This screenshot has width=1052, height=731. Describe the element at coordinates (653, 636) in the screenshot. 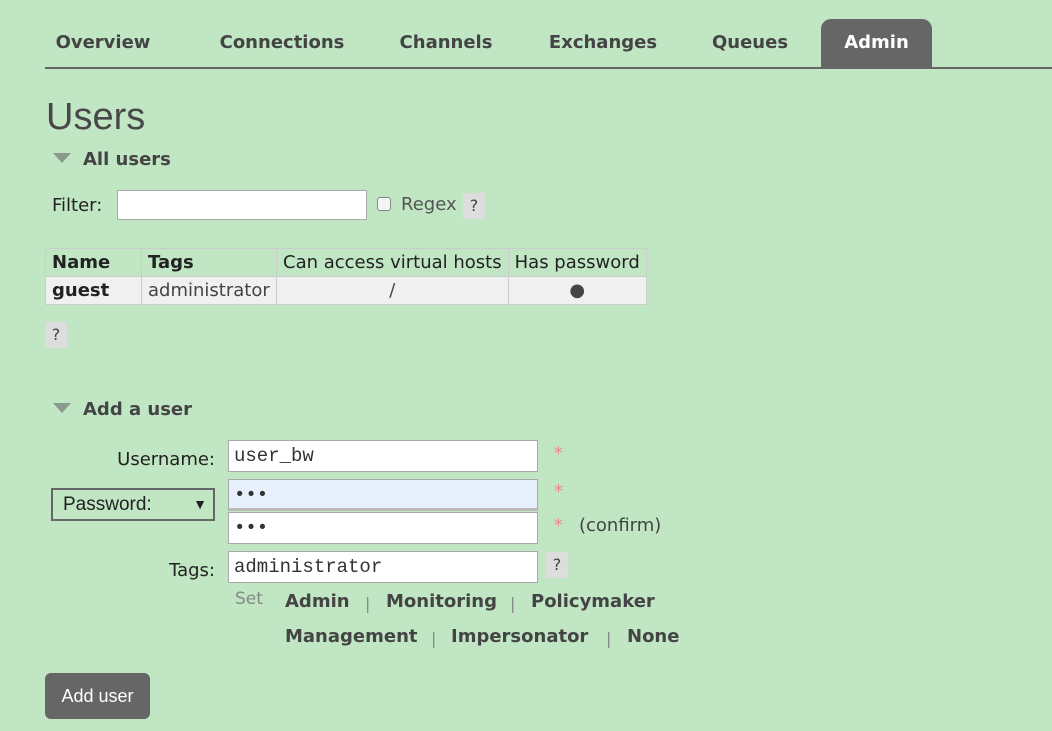

I see `tag-option-none: None` at that location.